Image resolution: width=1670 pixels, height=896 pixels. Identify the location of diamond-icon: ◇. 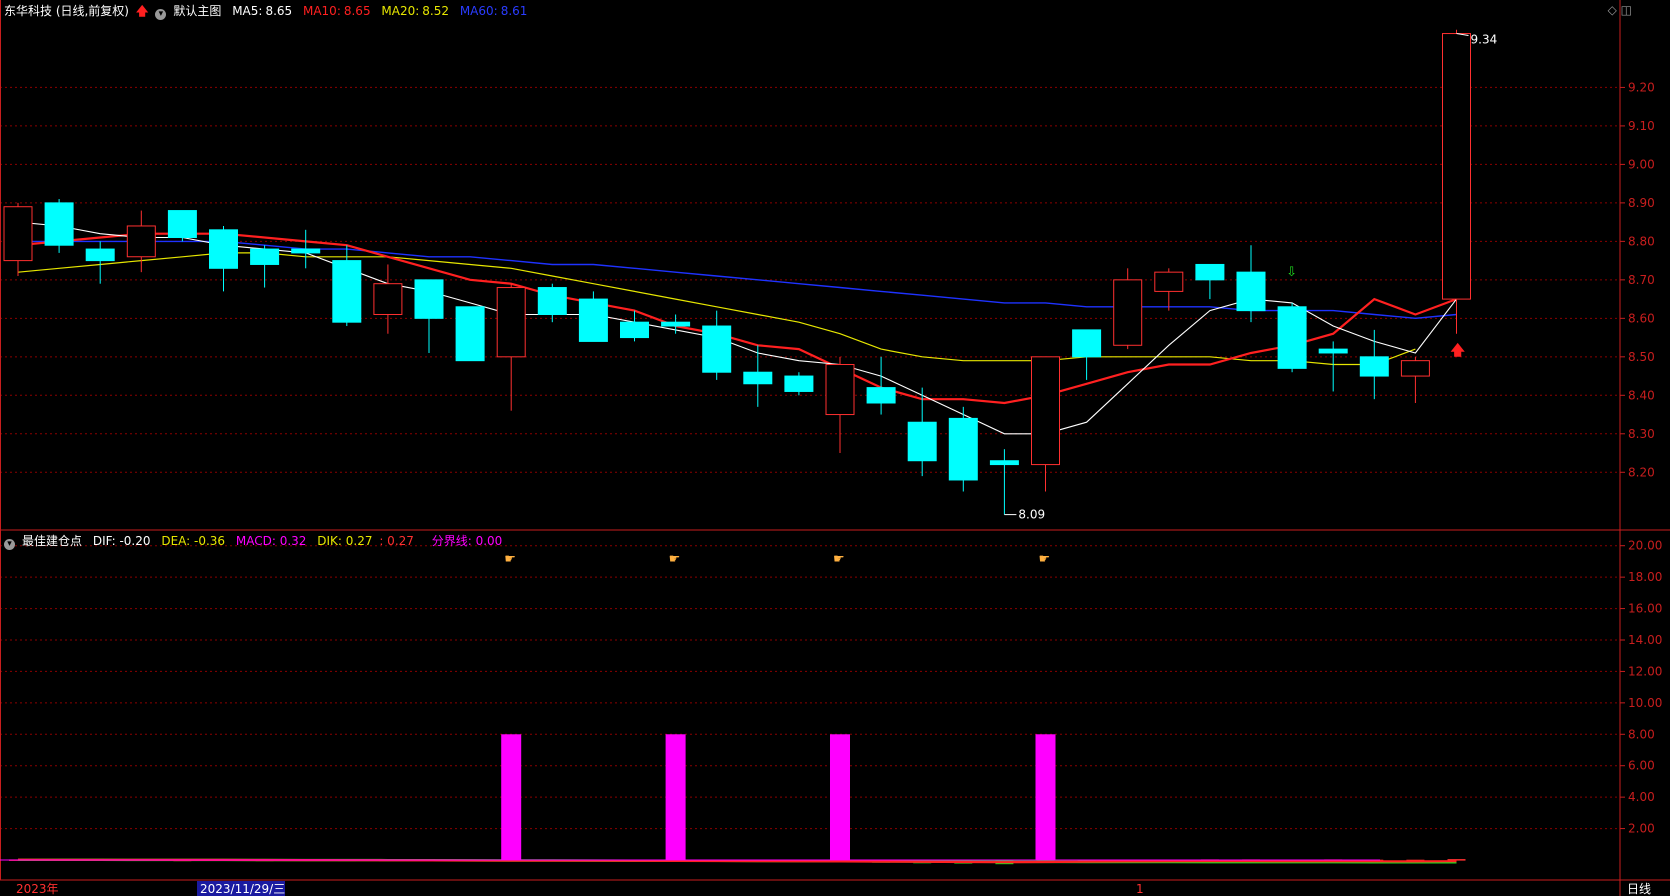
(1612, 10).